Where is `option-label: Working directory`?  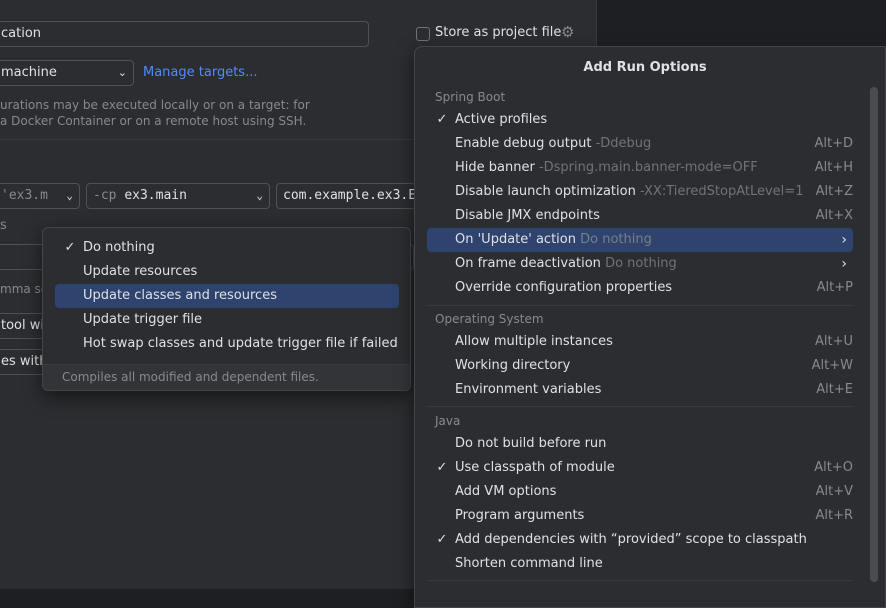 option-label: Working directory is located at coordinates (513, 365).